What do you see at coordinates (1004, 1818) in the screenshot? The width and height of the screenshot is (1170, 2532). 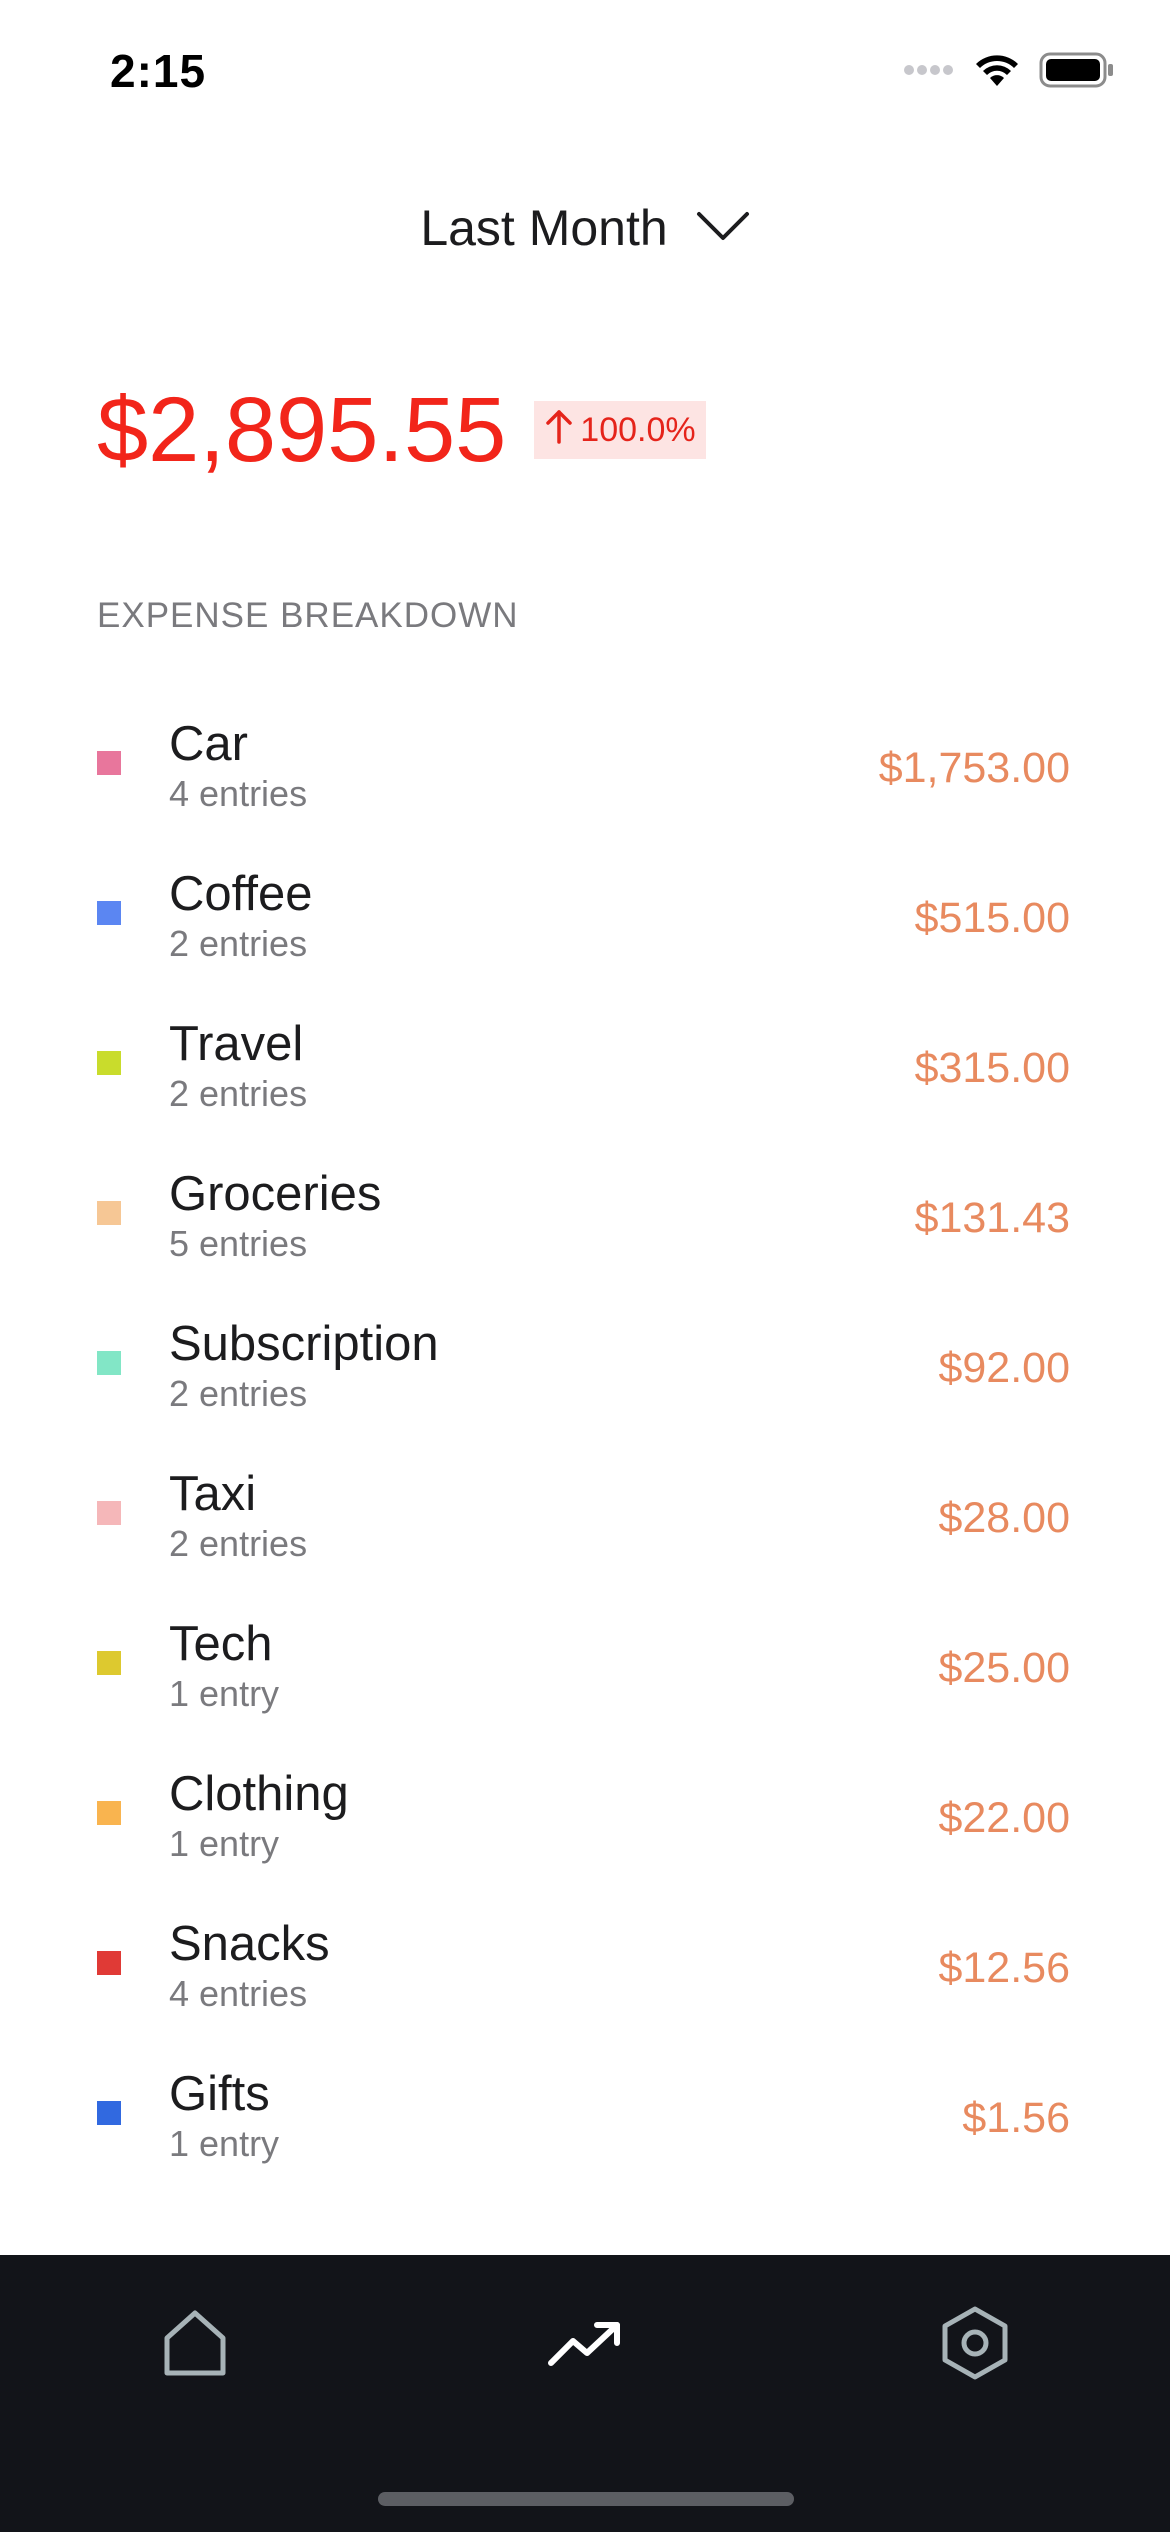 I see `category-amount: $22.00` at bounding box center [1004, 1818].